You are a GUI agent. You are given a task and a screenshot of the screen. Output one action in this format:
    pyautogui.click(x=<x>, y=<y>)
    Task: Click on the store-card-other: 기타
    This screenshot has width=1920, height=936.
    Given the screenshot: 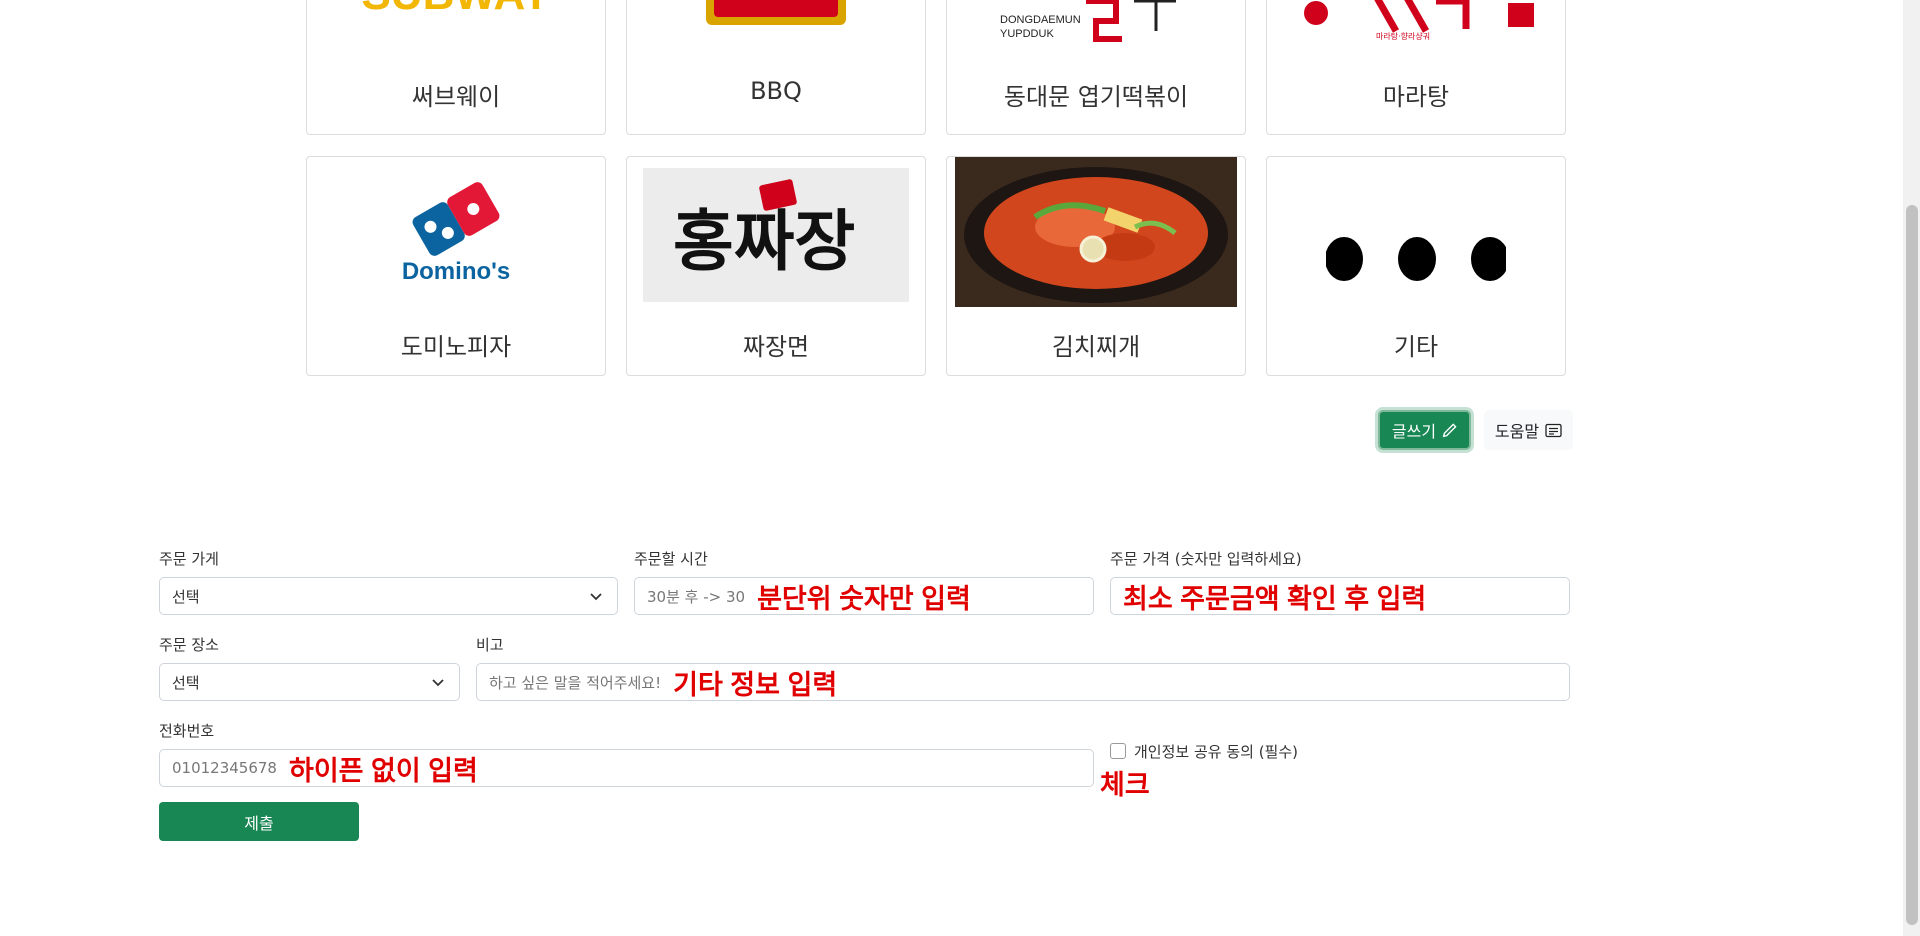 What is the action you would take?
    pyautogui.click(x=1416, y=266)
    